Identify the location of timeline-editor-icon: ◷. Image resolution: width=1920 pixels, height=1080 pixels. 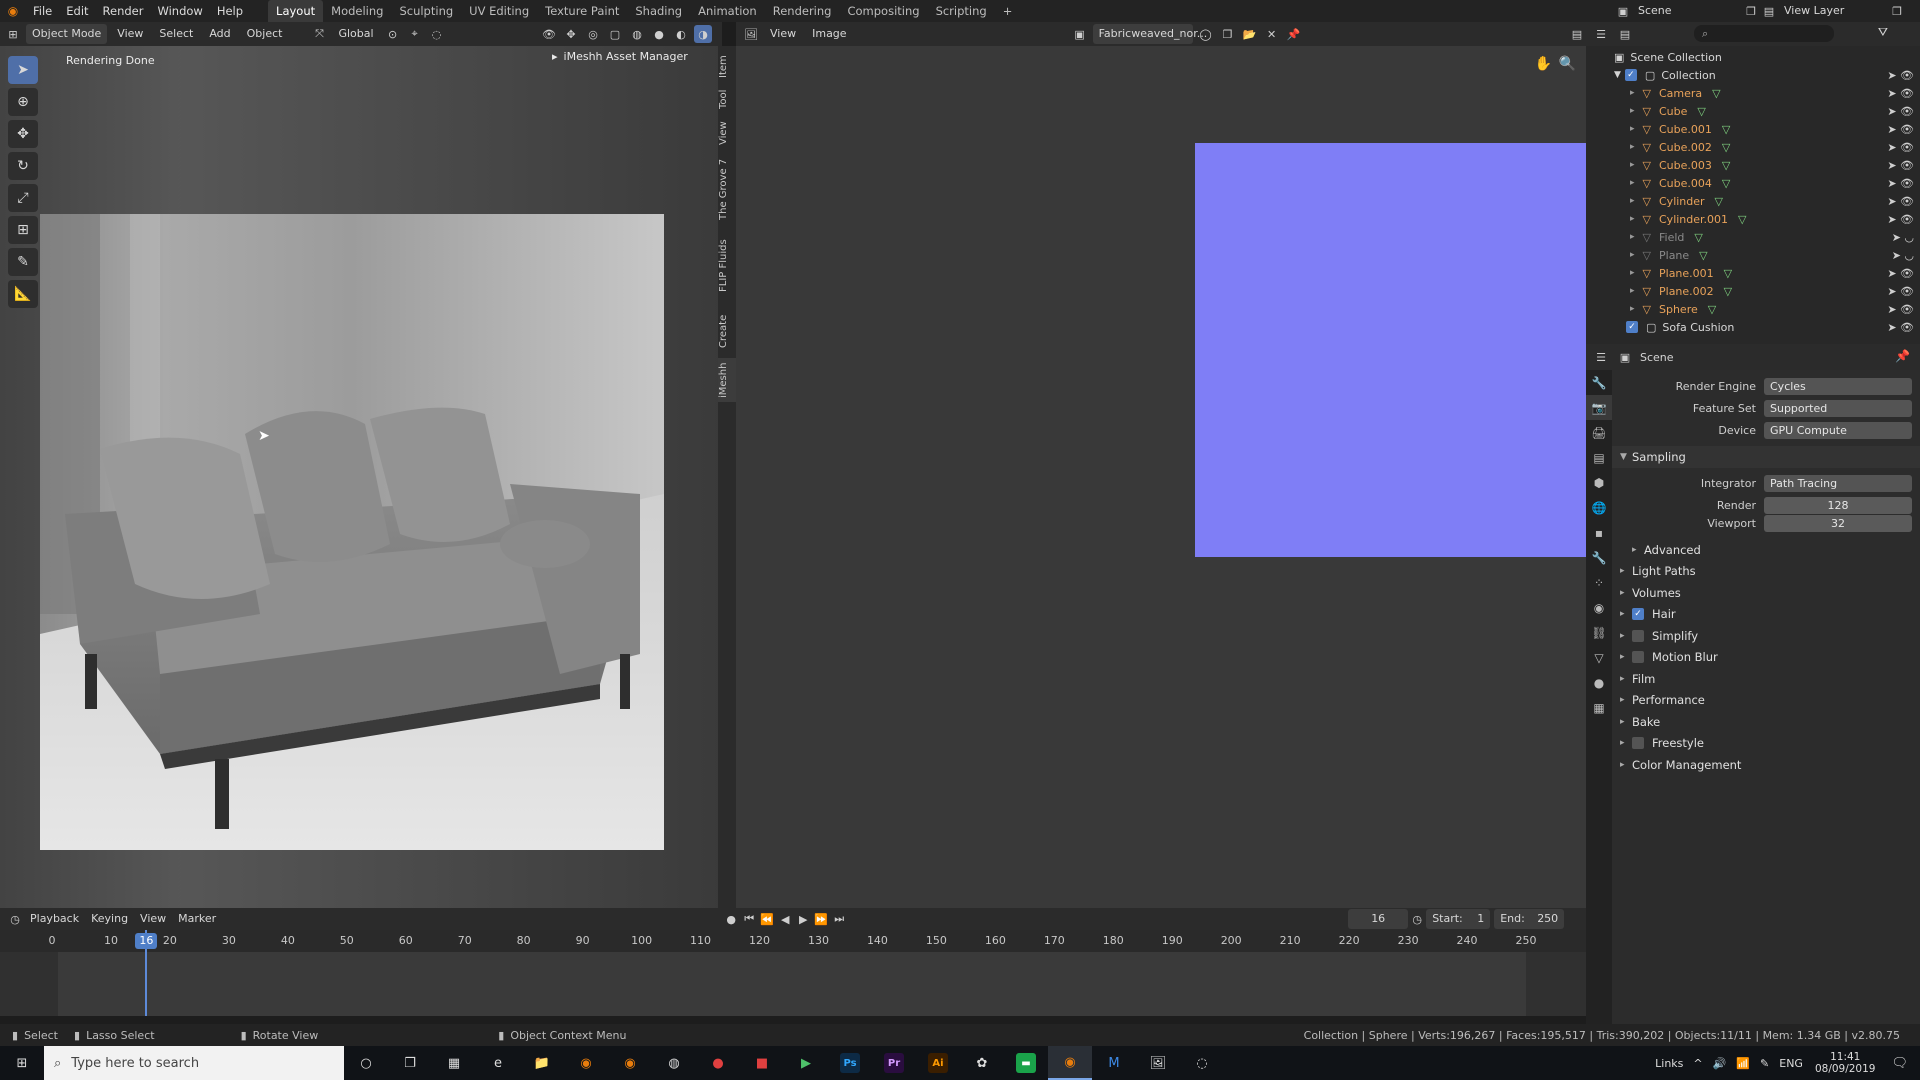
(15, 919).